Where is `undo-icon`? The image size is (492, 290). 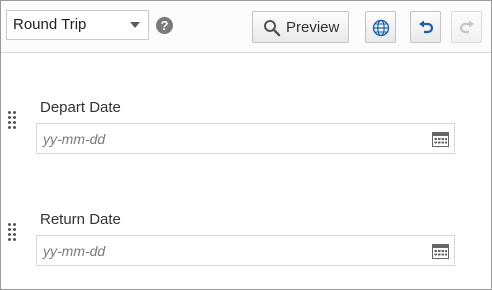
undo-icon is located at coordinates (426, 27).